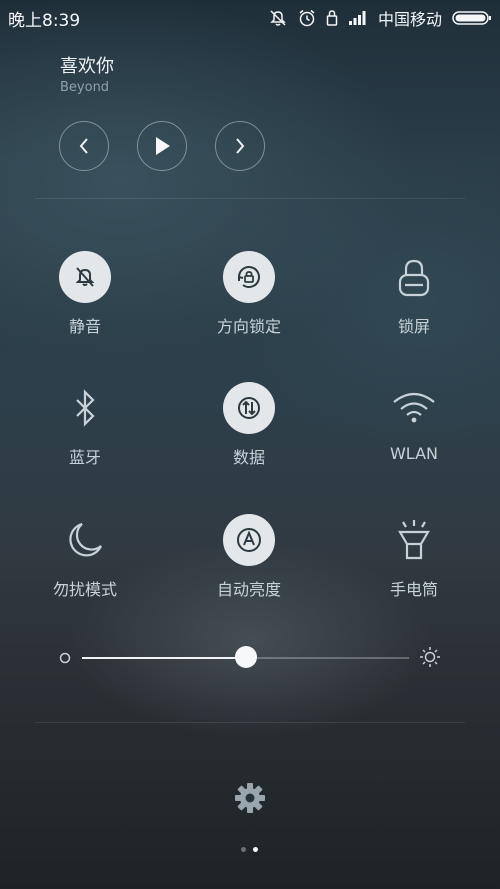 The image size is (500, 889). I want to click on tile-do-not-disturb-label: 勿扰模式, so click(84, 589).